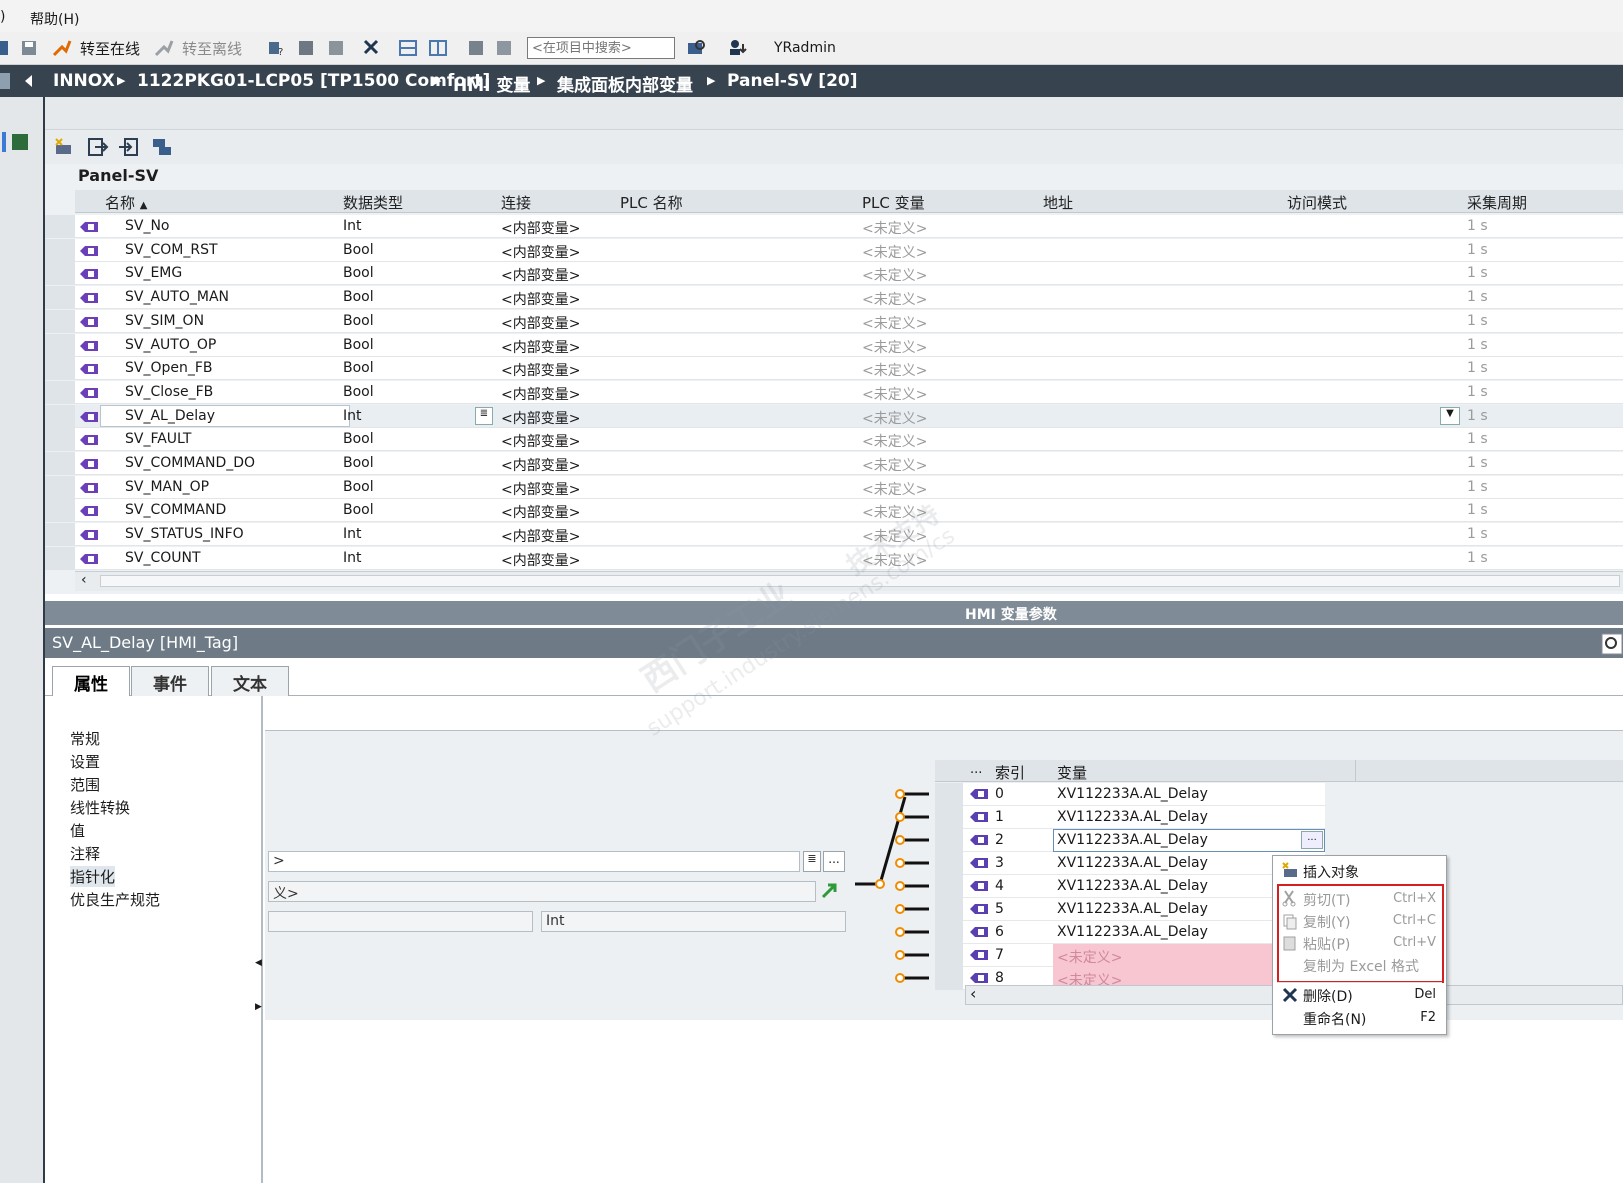  Describe the element at coordinates (601, 48) in the screenshot. I see `project-search-input` at that location.